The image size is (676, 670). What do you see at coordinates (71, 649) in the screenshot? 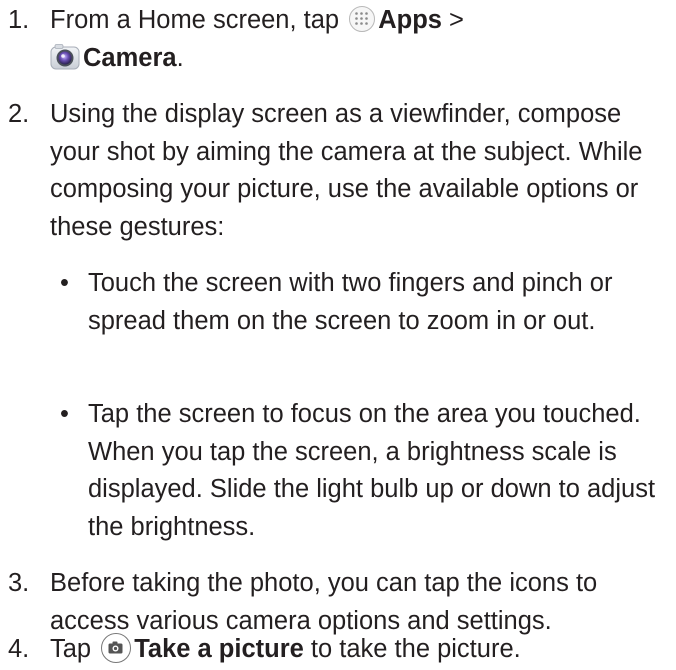
I see `step-4-intro: Tap` at bounding box center [71, 649].